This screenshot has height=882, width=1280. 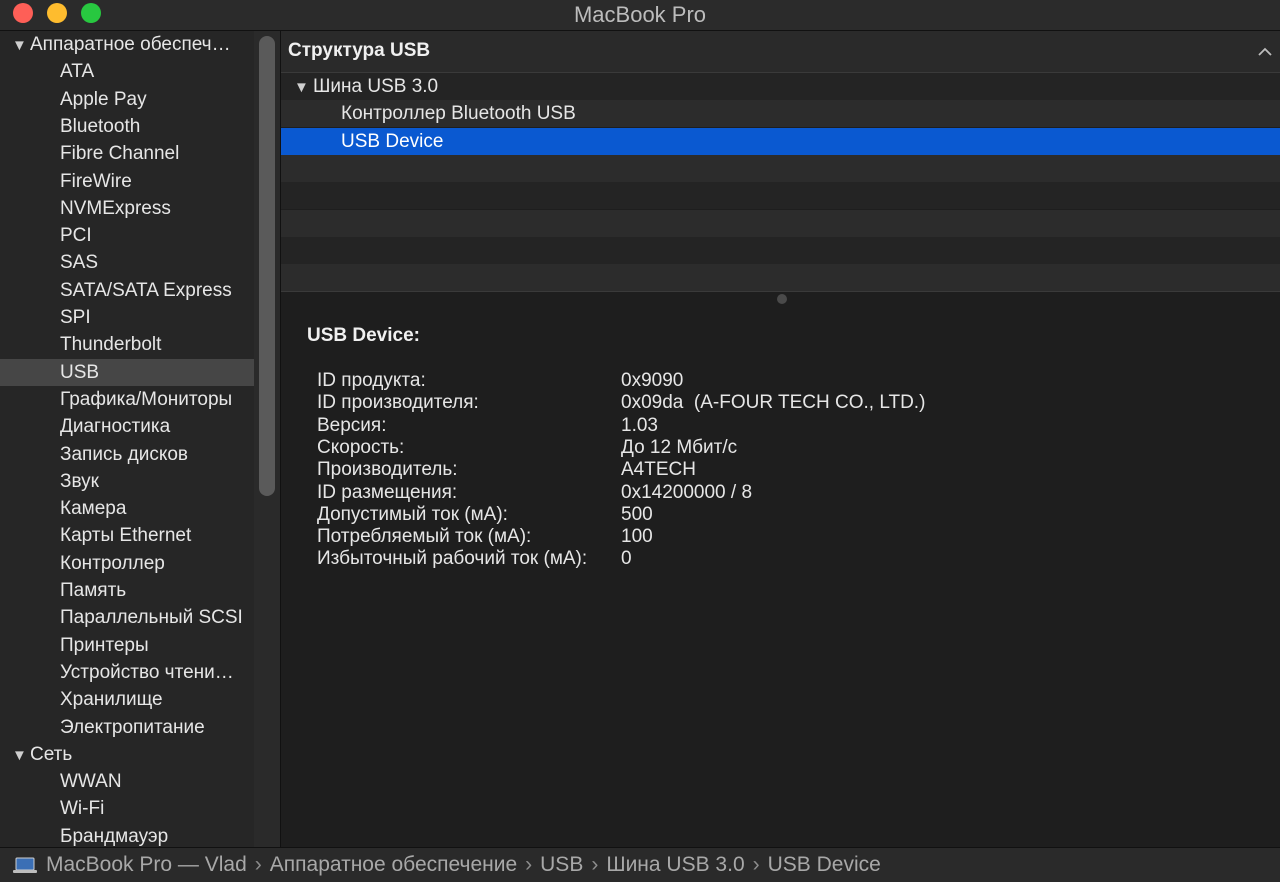 What do you see at coordinates (127, 454) in the screenshot?
I see `sidebar-item: Запись дисков` at bounding box center [127, 454].